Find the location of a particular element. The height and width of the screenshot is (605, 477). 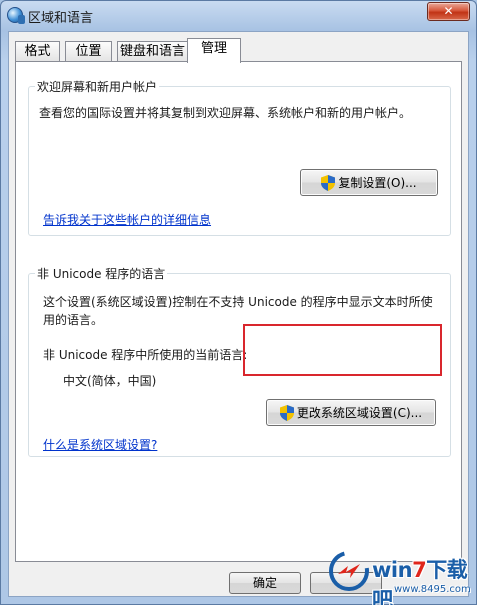

highlight-annotation is located at coordinates (342, 350).